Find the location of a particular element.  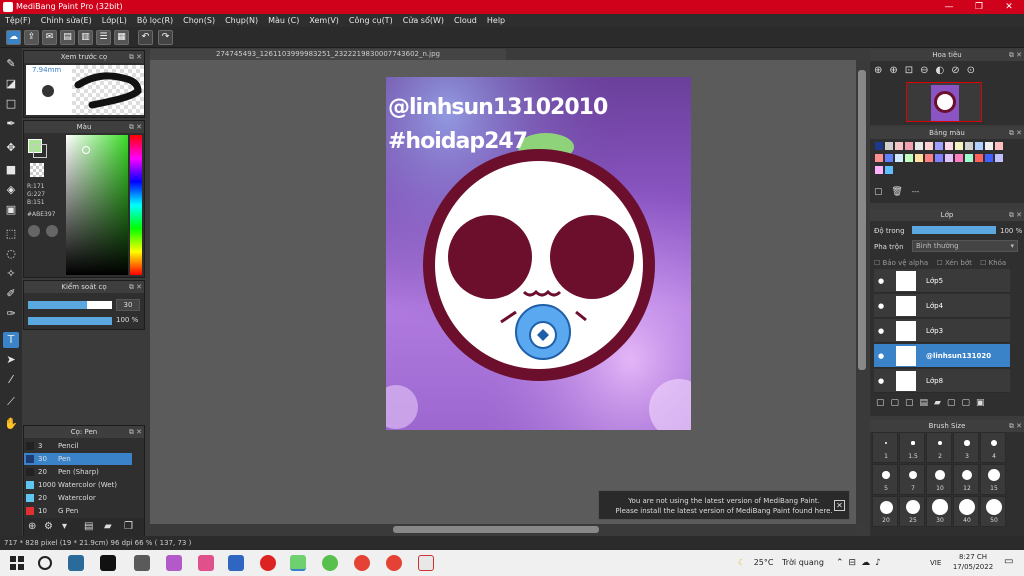

menu-edit: Chỉnh sửa(E) is located at coordinates (66, 20).